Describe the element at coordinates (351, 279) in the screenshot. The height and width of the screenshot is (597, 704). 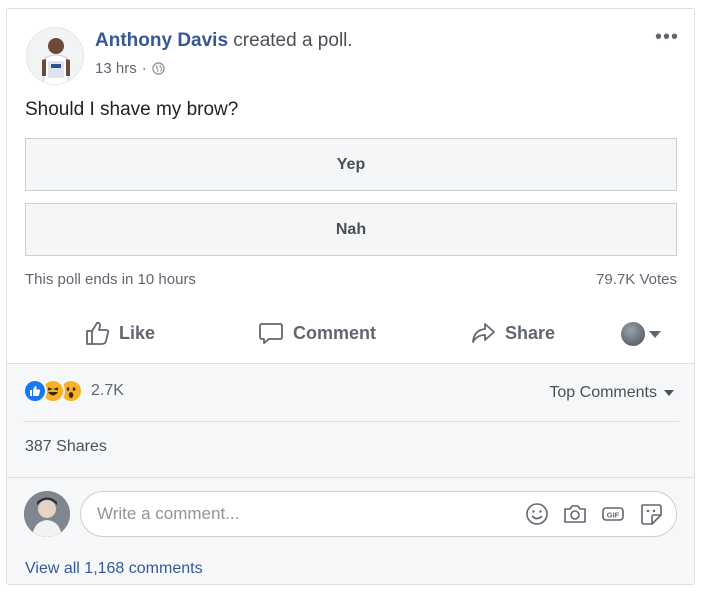
I see `poll-footer: This poll ends in 10 hours 79.7K Votes` at that location.